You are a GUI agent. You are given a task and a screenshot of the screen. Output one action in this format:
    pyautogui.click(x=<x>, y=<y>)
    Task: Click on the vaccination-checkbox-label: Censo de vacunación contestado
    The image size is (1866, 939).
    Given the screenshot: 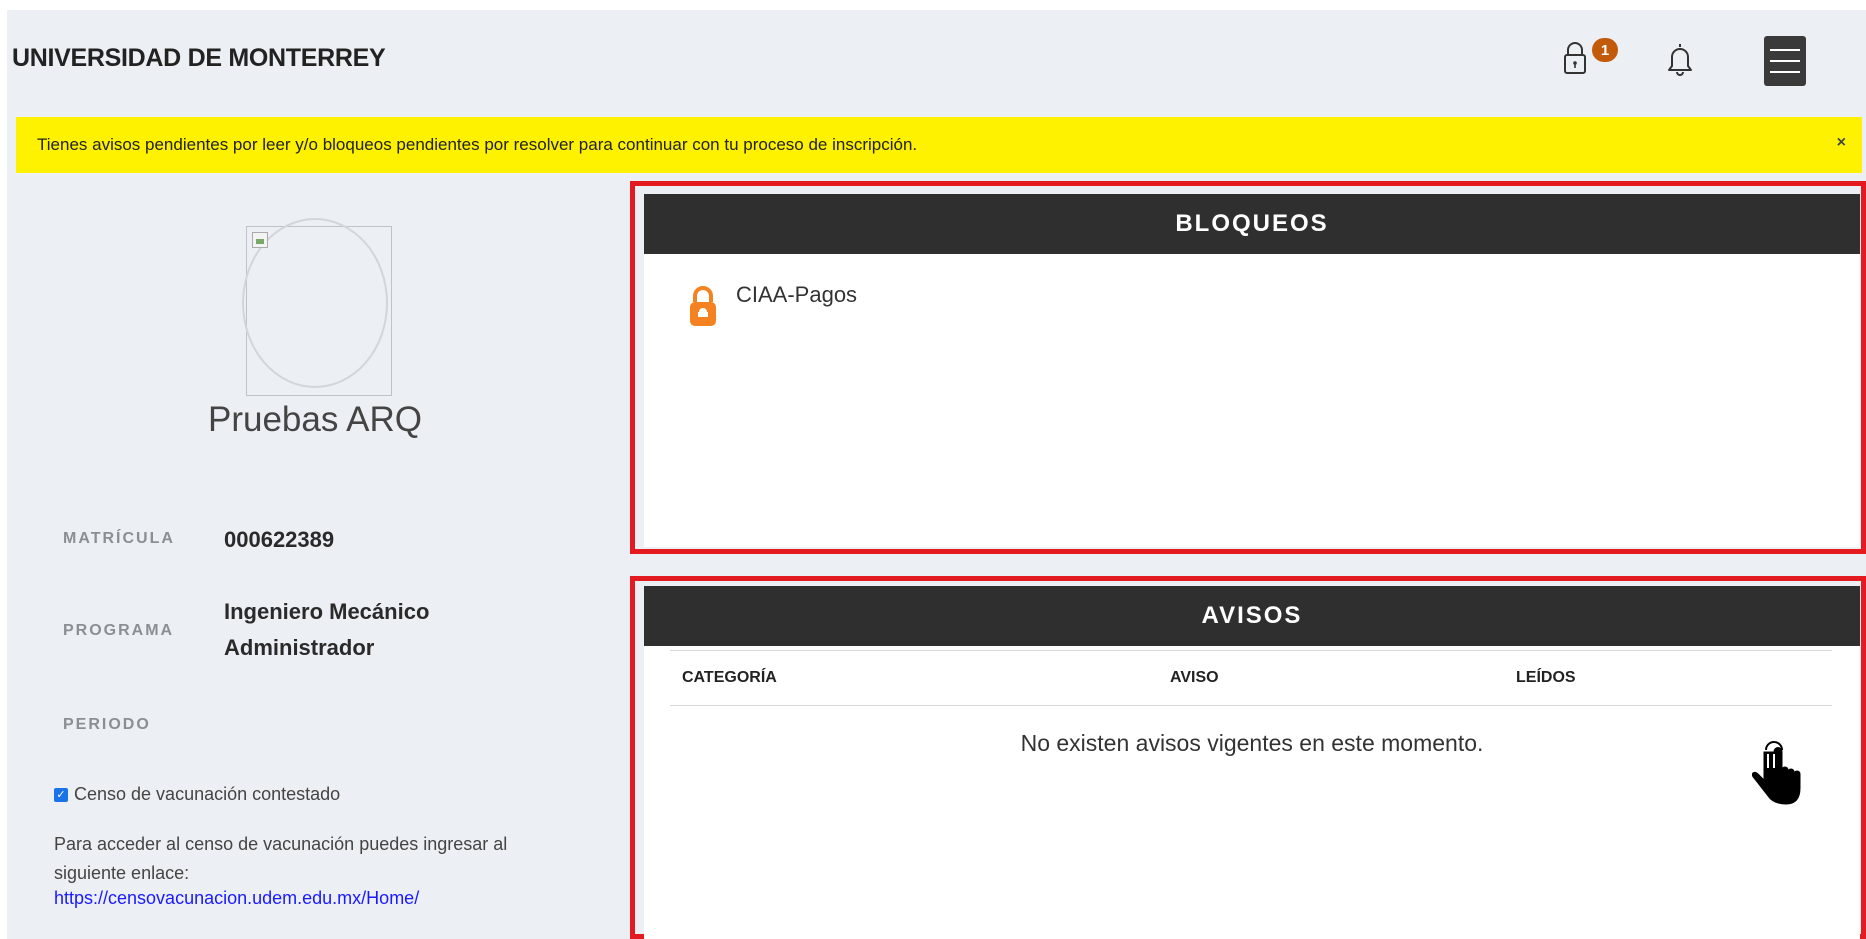 What is the action you would take?
    pyautogui.click(x=207, y=794)
    